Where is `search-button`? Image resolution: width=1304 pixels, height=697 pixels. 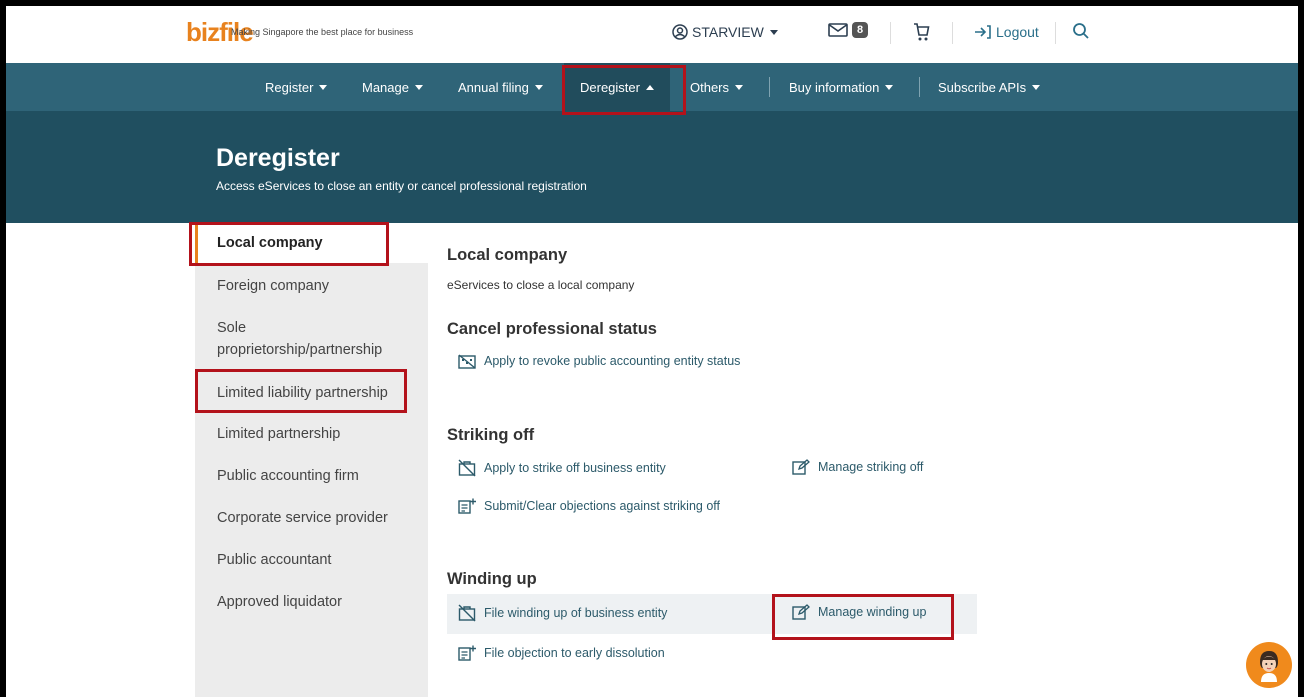
search-button is located at coordinates (1081, 33).